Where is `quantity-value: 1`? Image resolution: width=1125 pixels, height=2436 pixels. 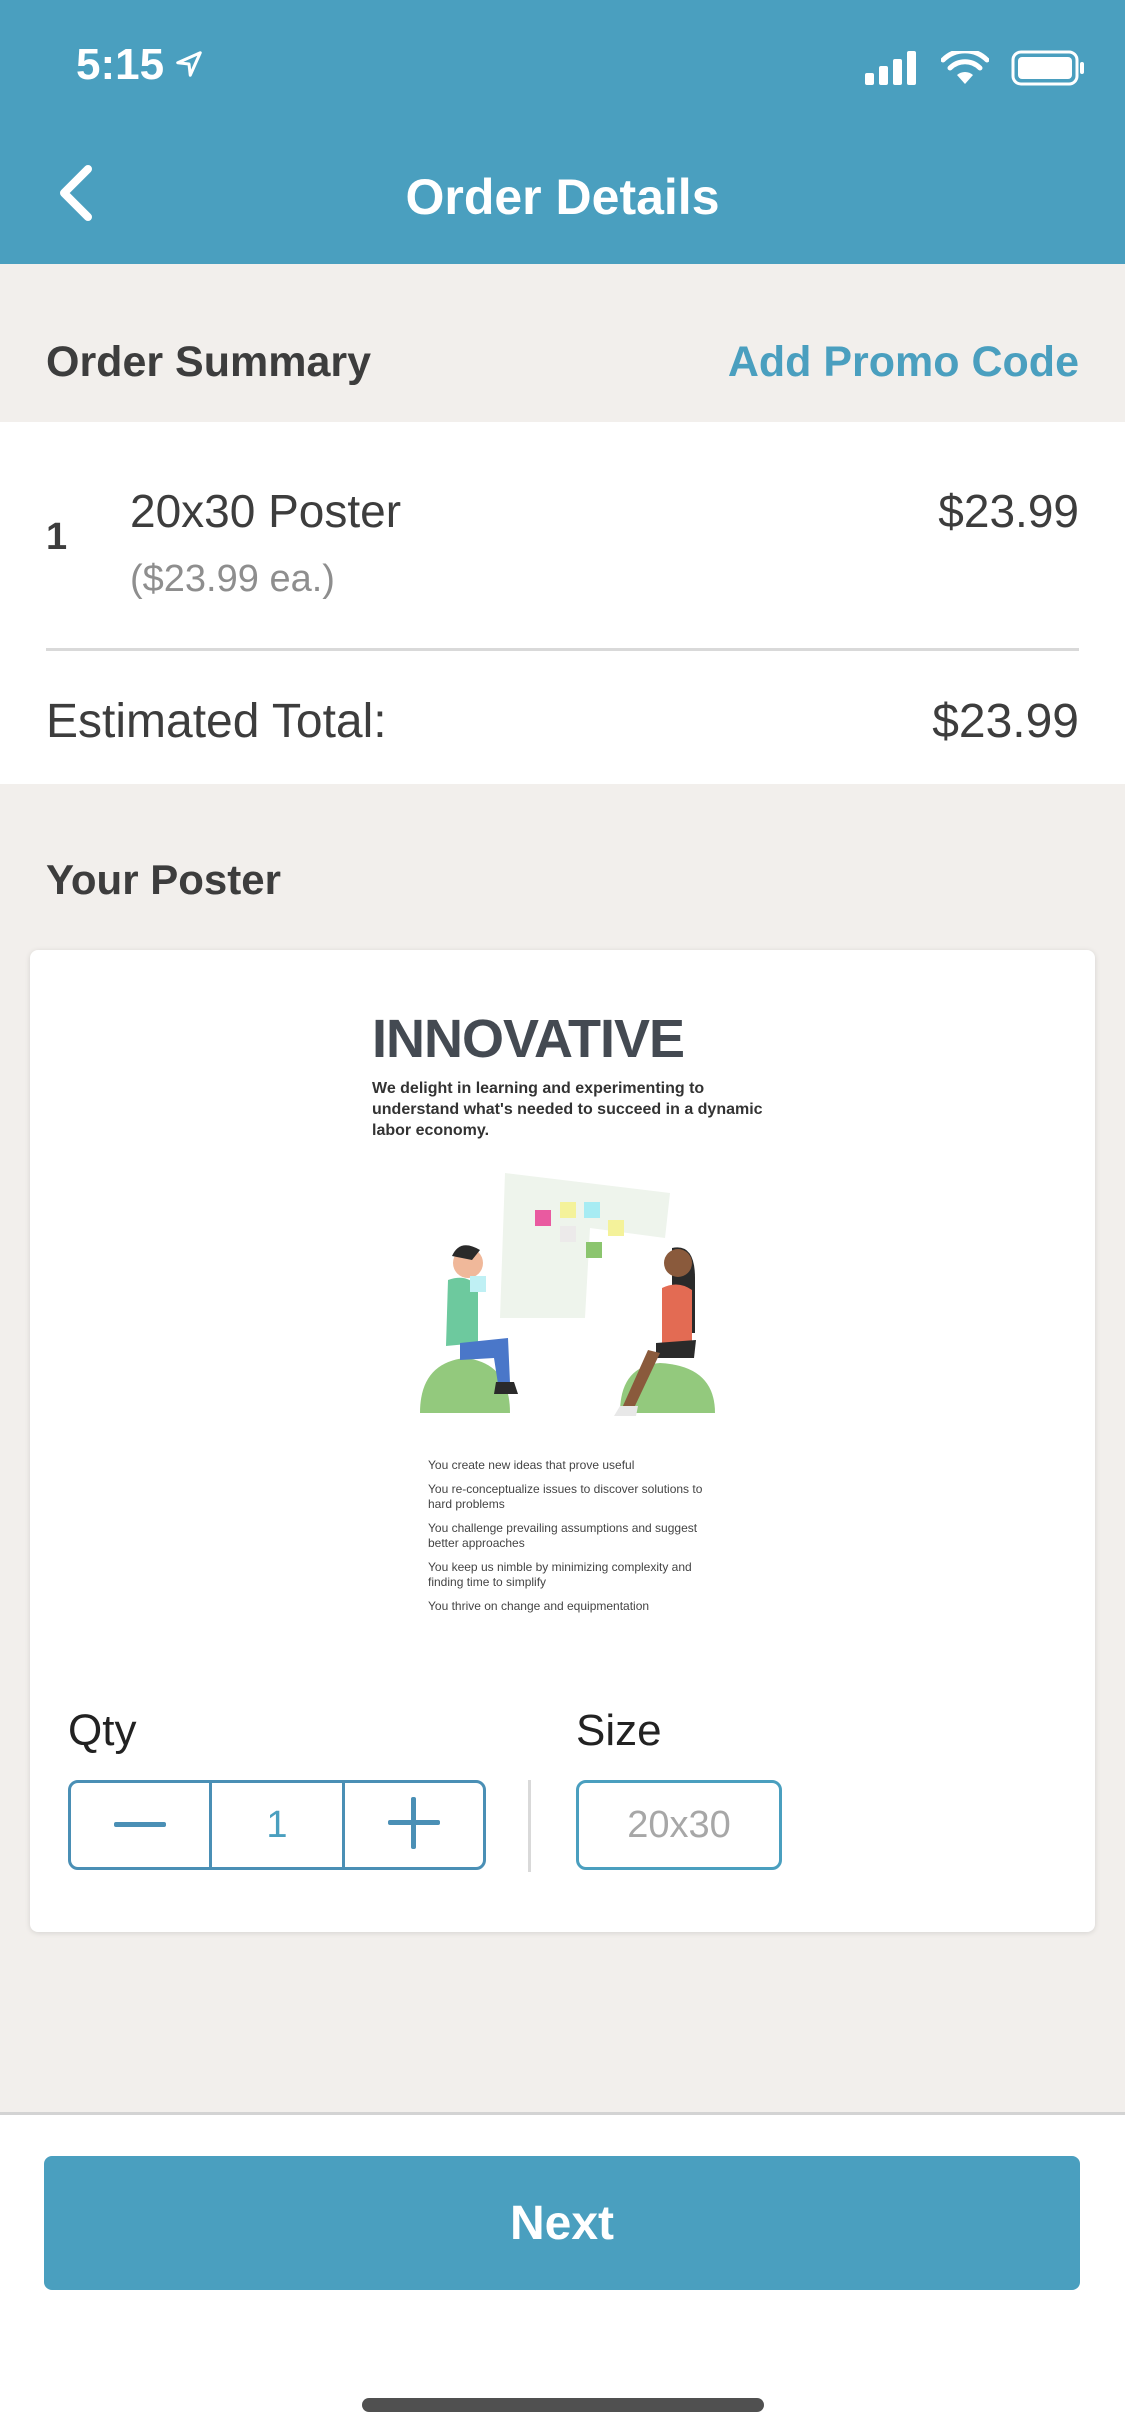
quantity-value: 1 is located at coordinates (277, 1825).